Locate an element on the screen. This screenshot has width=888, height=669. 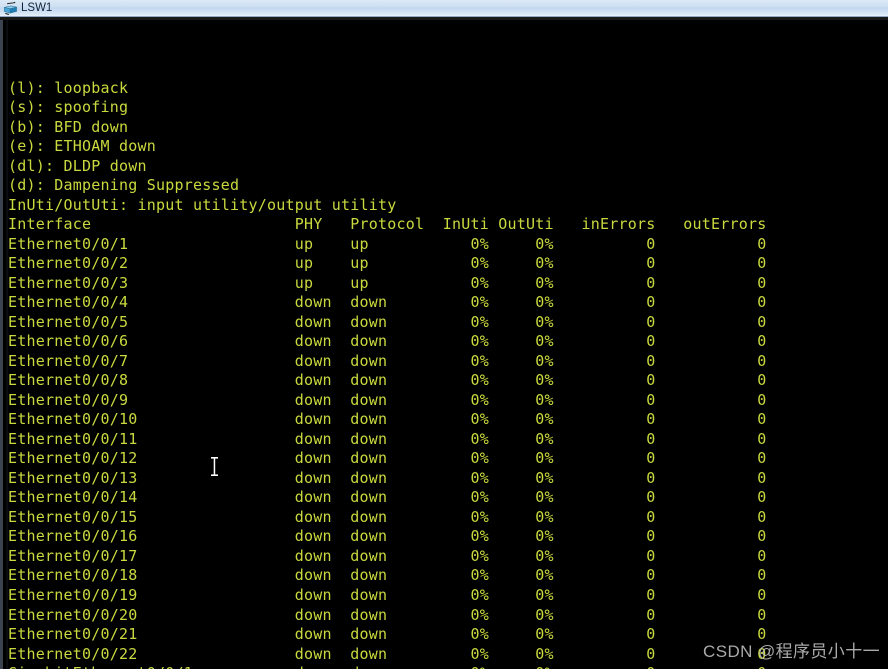
table-row: Ethernet0/0/19 down down 0% 0% 0 0 is located at coordinates (387, 595).